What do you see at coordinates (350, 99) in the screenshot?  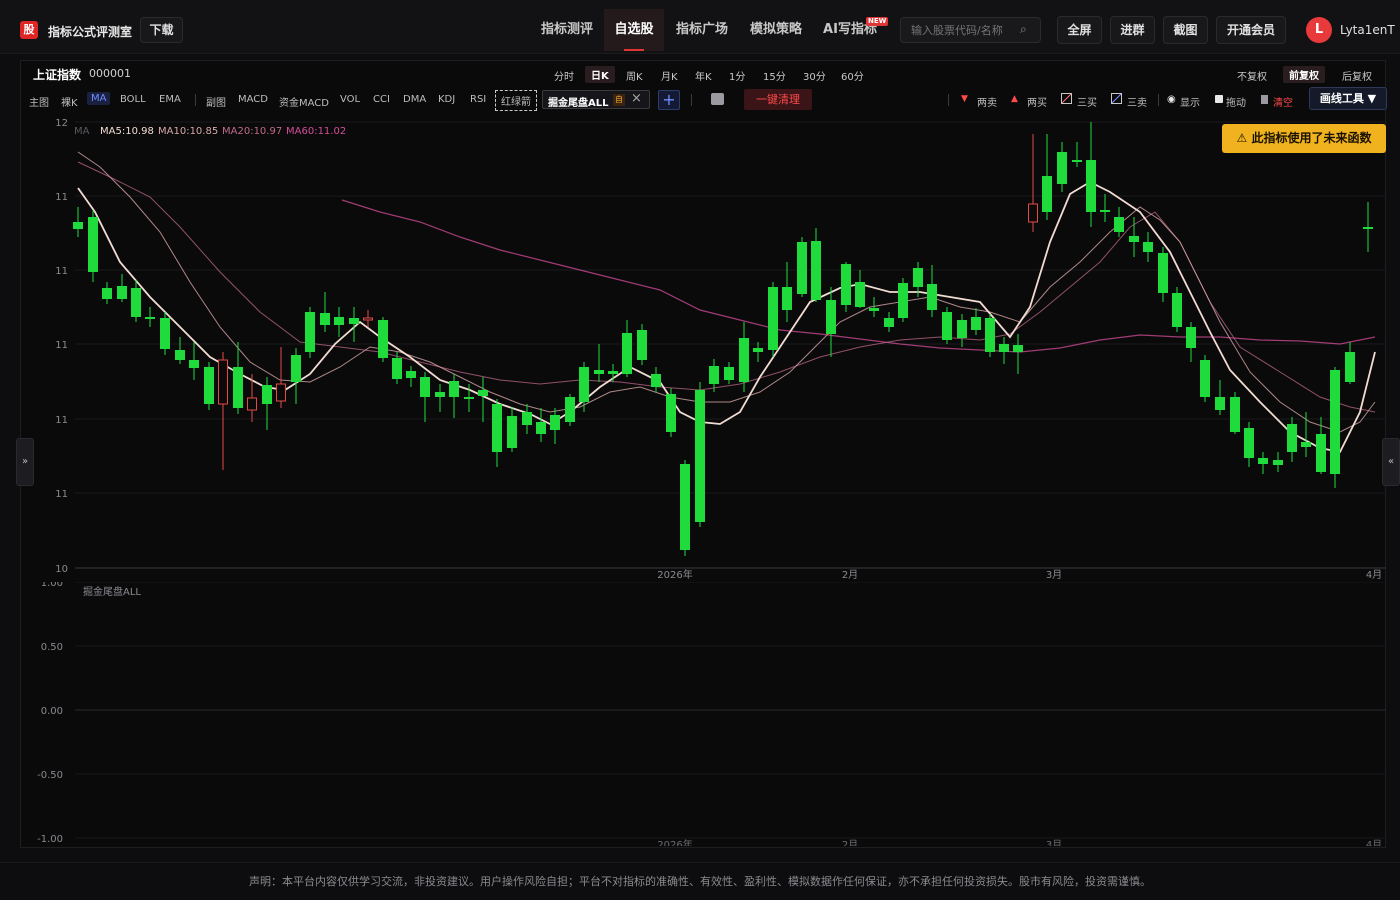 I see `indicator-vol: VOL` at bounding box center [350, 99].